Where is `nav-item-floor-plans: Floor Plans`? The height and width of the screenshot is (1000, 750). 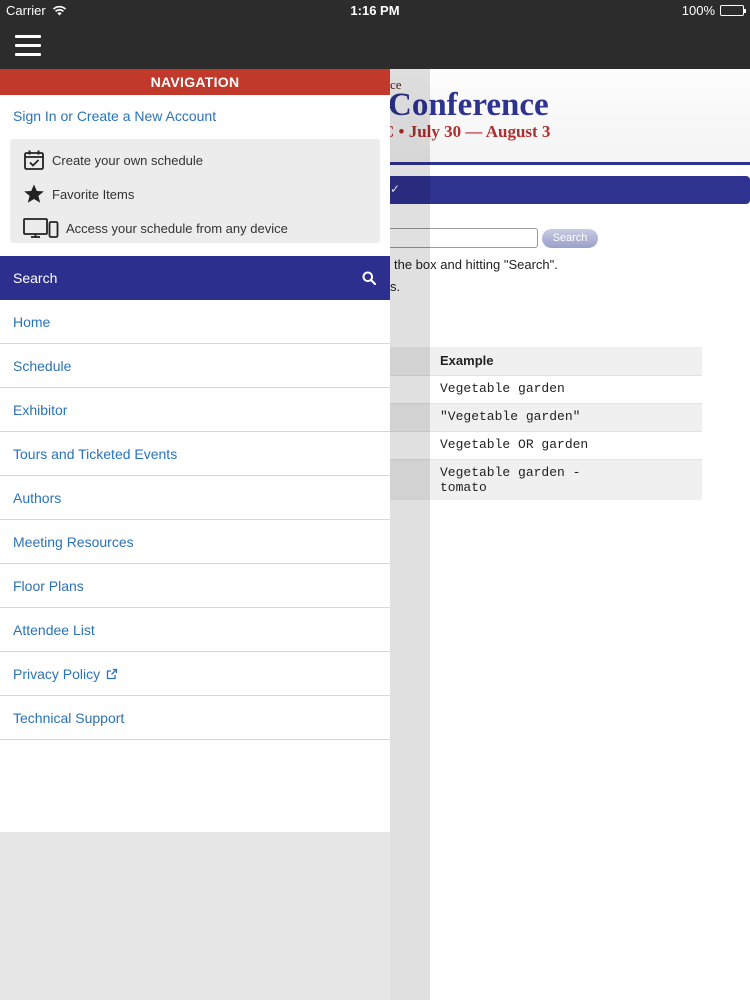 nav-item-floor-plans: Floor Plans is located at coordinates (195, 586).